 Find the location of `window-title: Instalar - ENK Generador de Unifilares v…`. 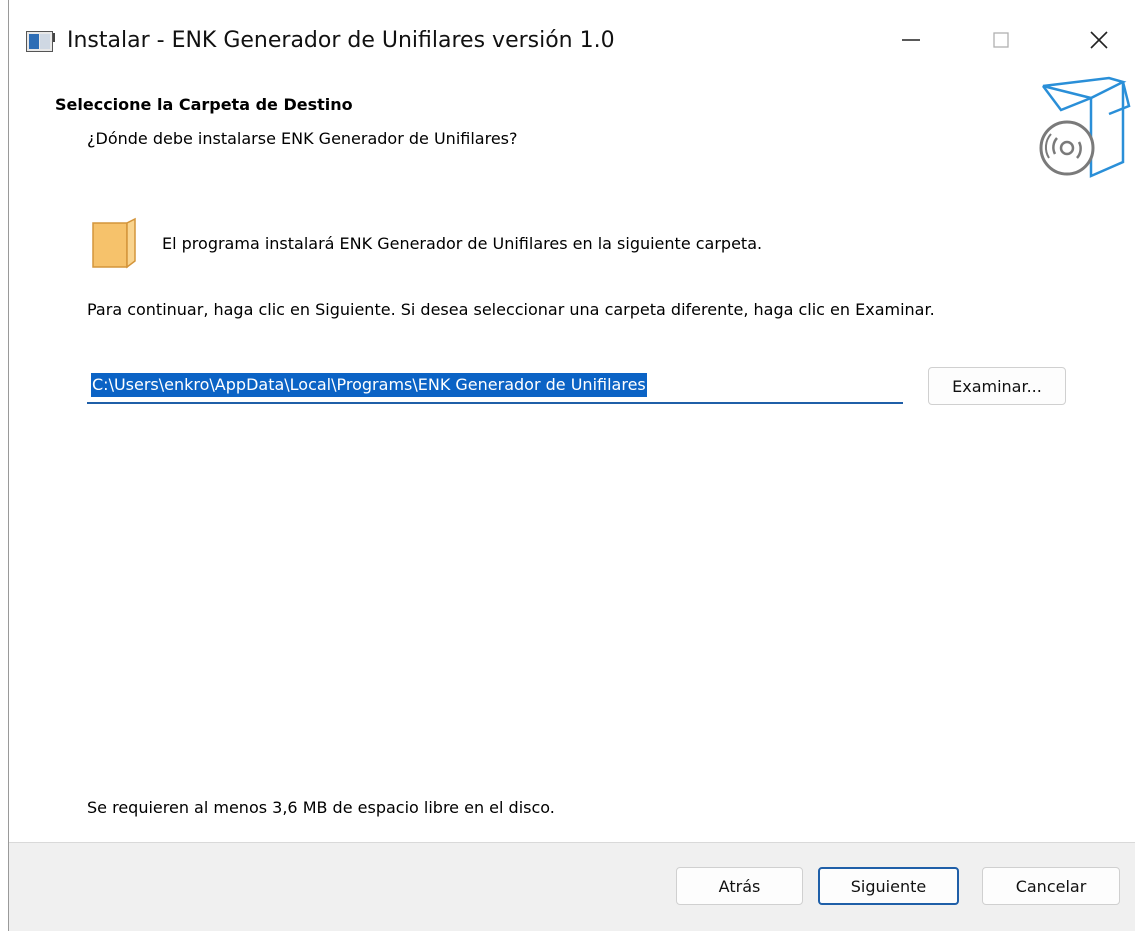

window-title: Instalar - ENK Generador de Unifilares v… is located at coordinates (341, 40).